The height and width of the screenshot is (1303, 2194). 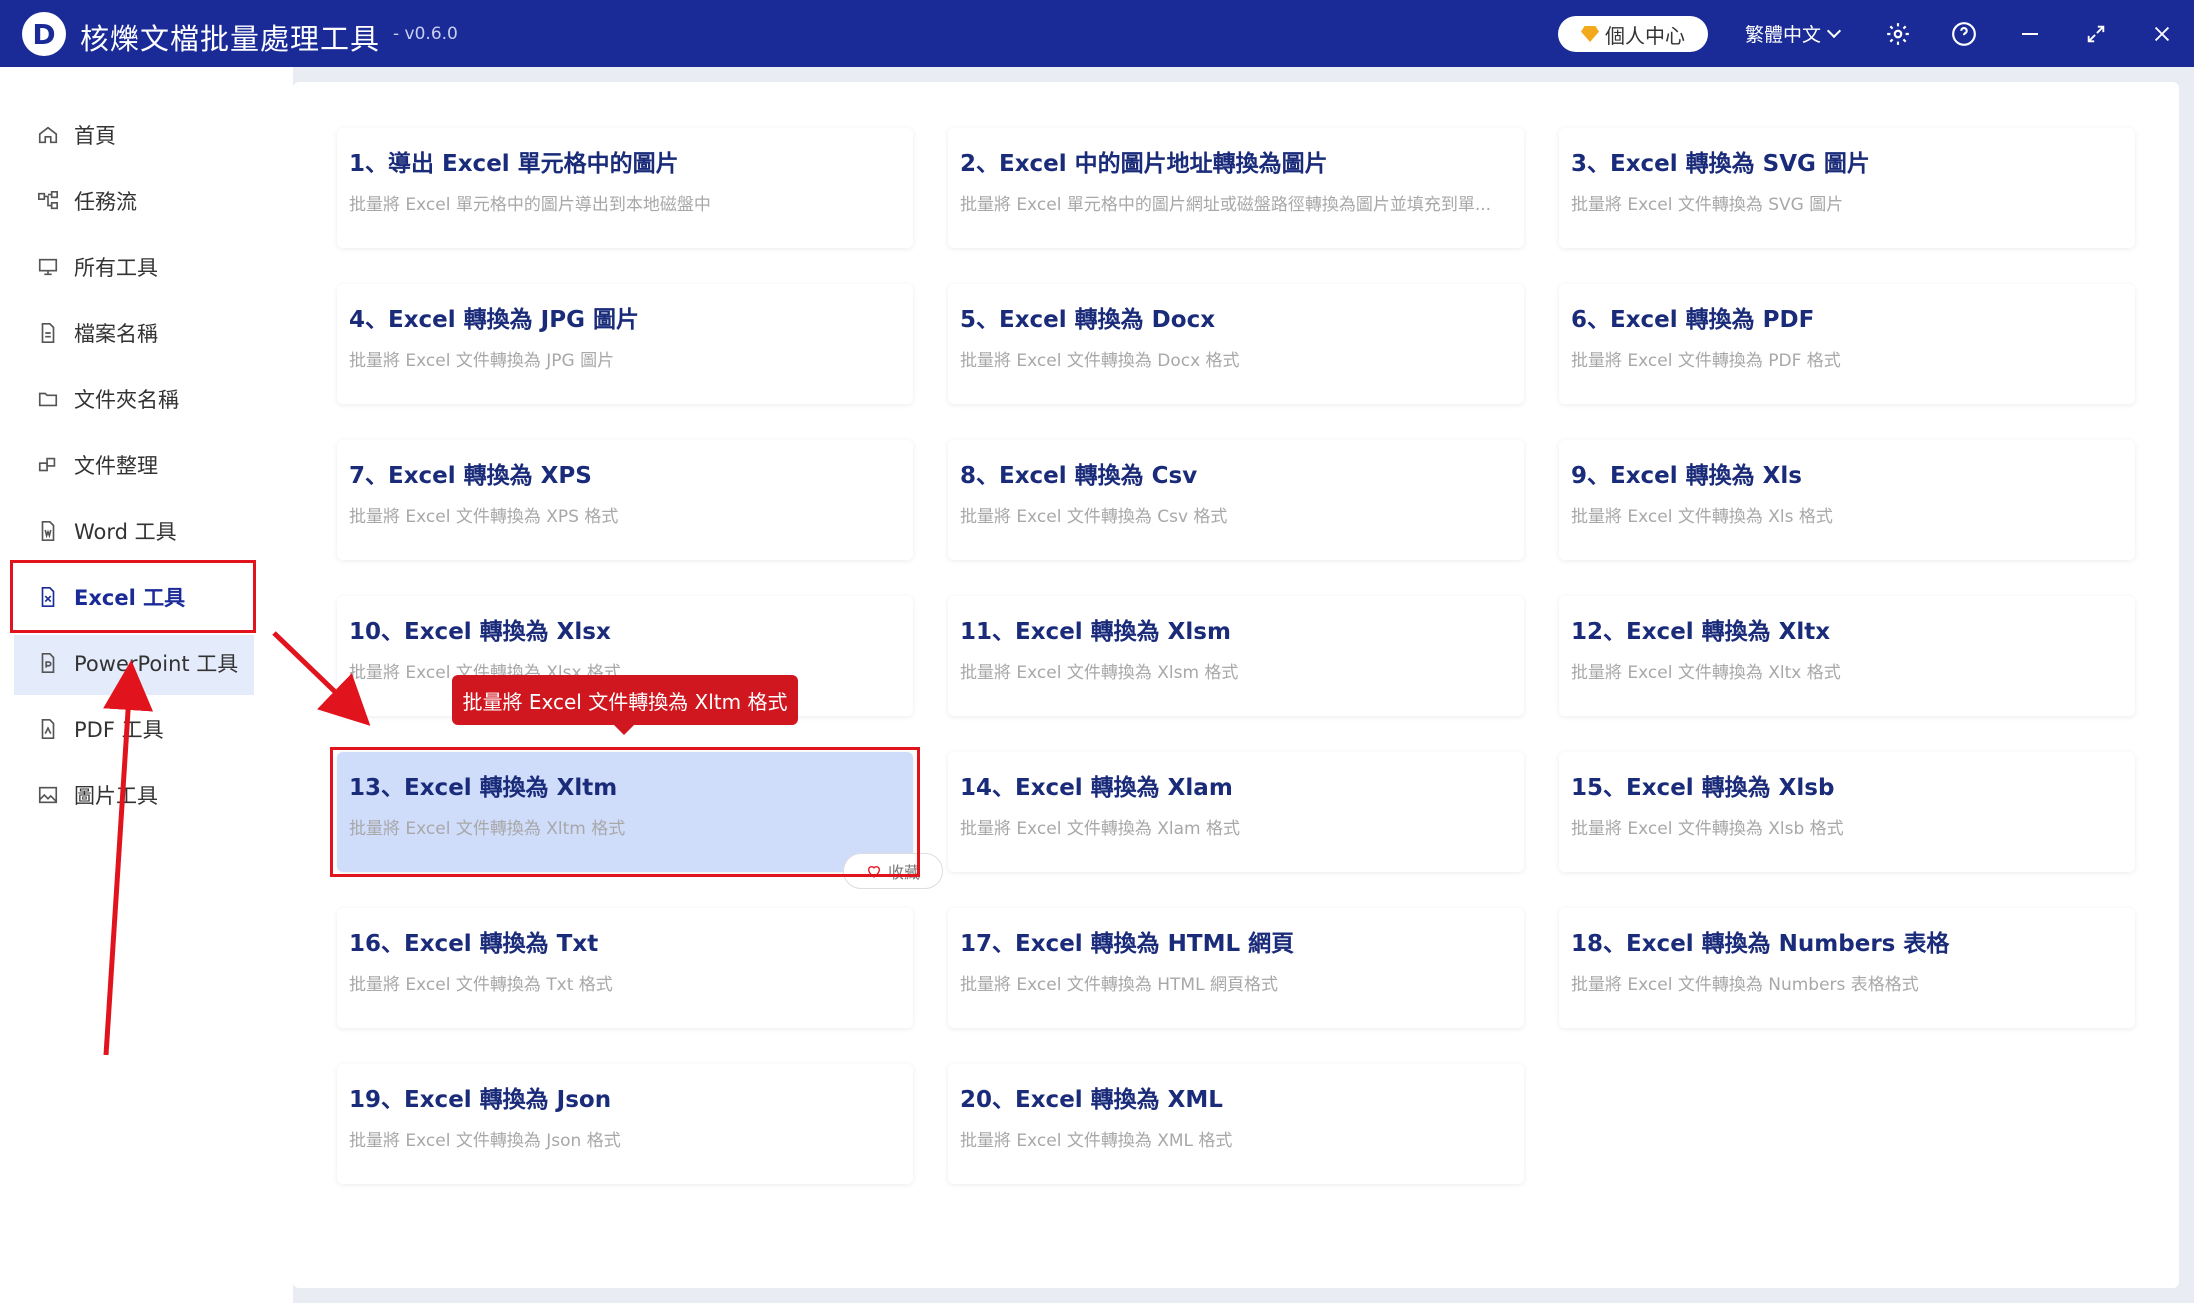 I want to click on sidebar-item-file: 檔案名稱, so click(x=97, y=333).